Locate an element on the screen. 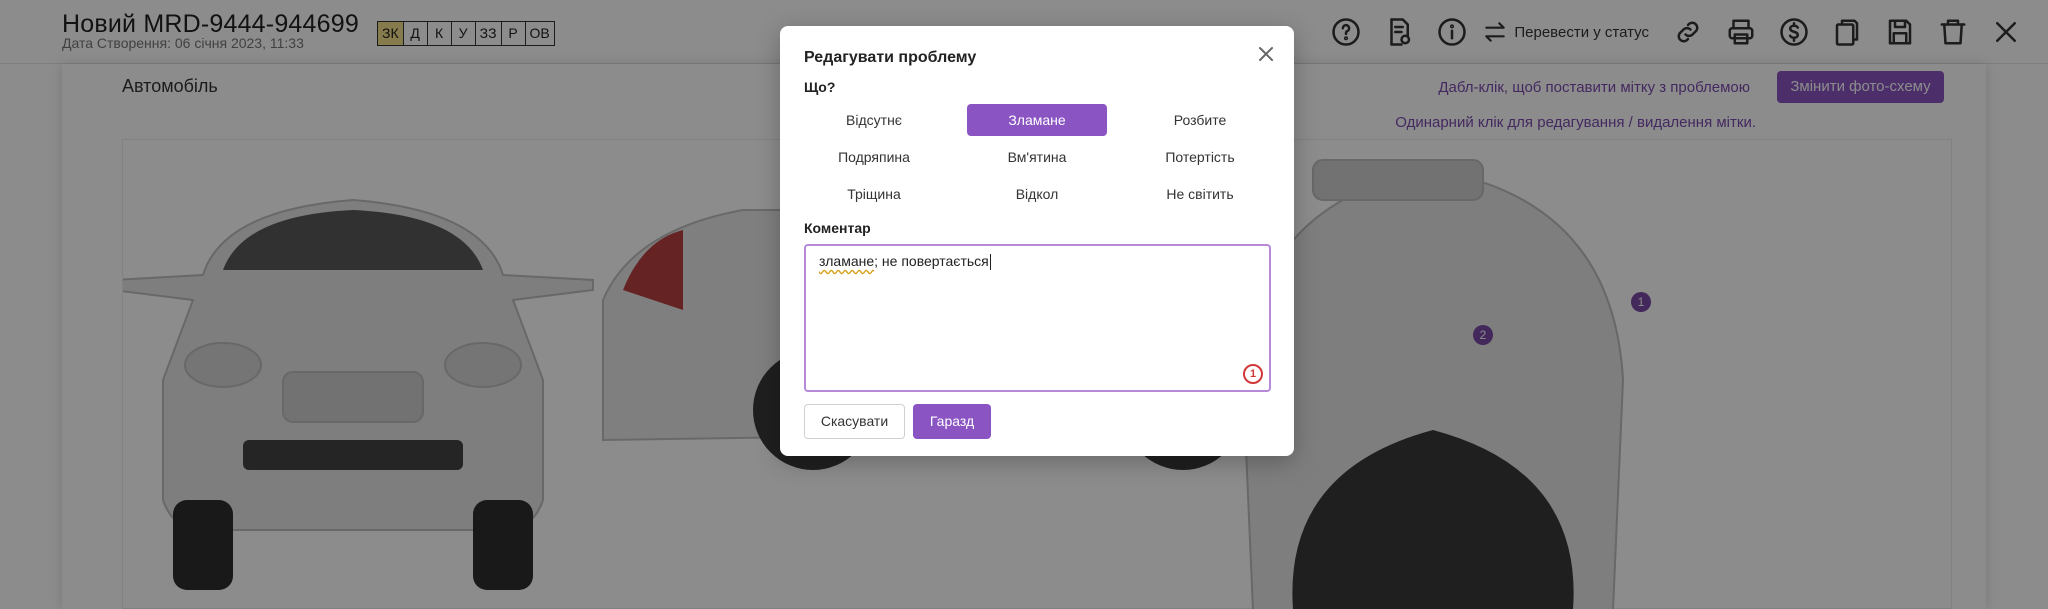 The width and height of the screenshot is (2048, 609). option-not-lit: Не світить is located at coordinates (1200, 194).